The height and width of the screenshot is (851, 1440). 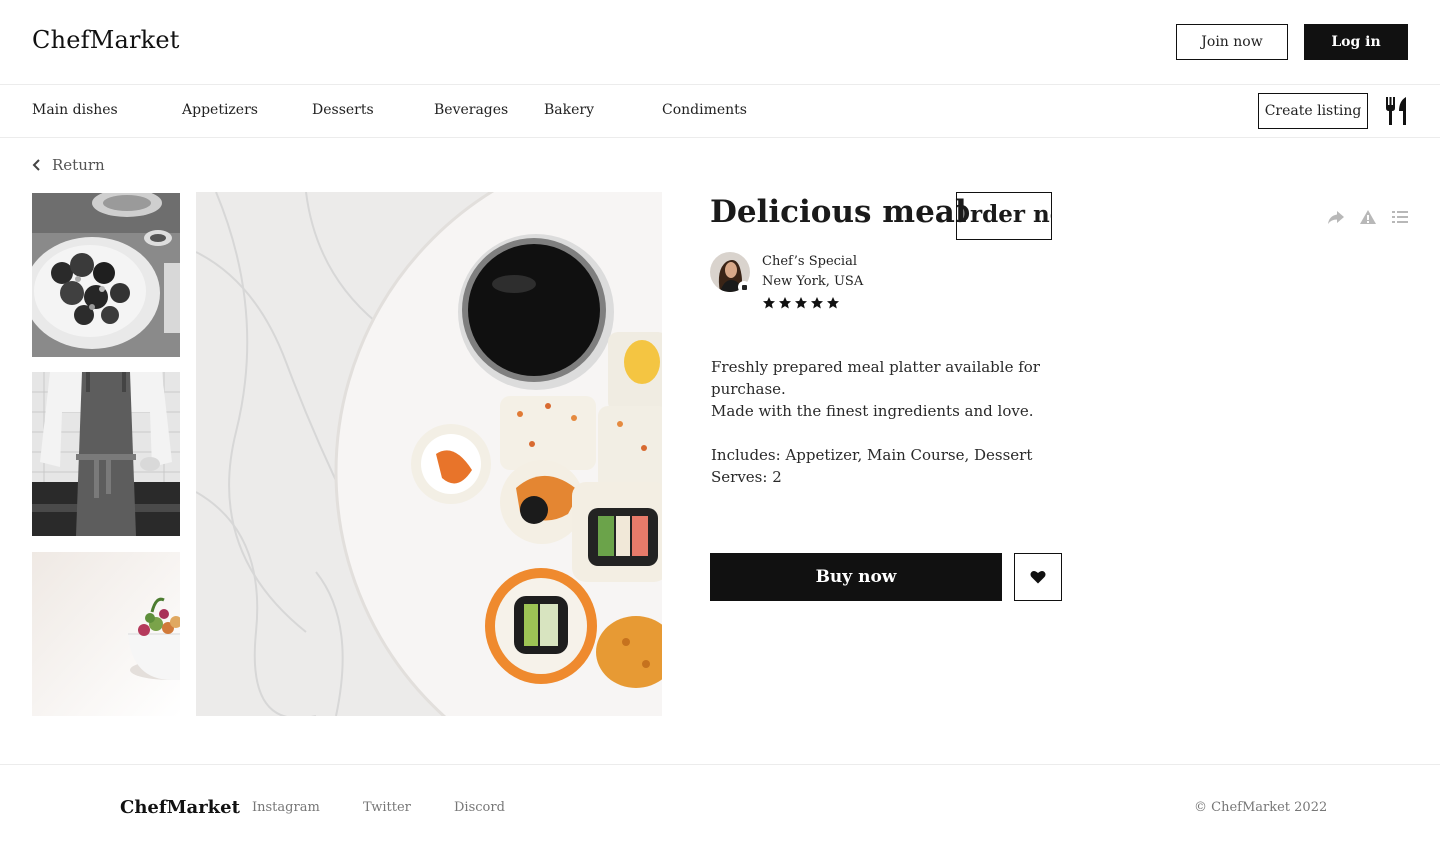 I want to click on footer-link-twitter: Twitter, so click(x=387, y=807).